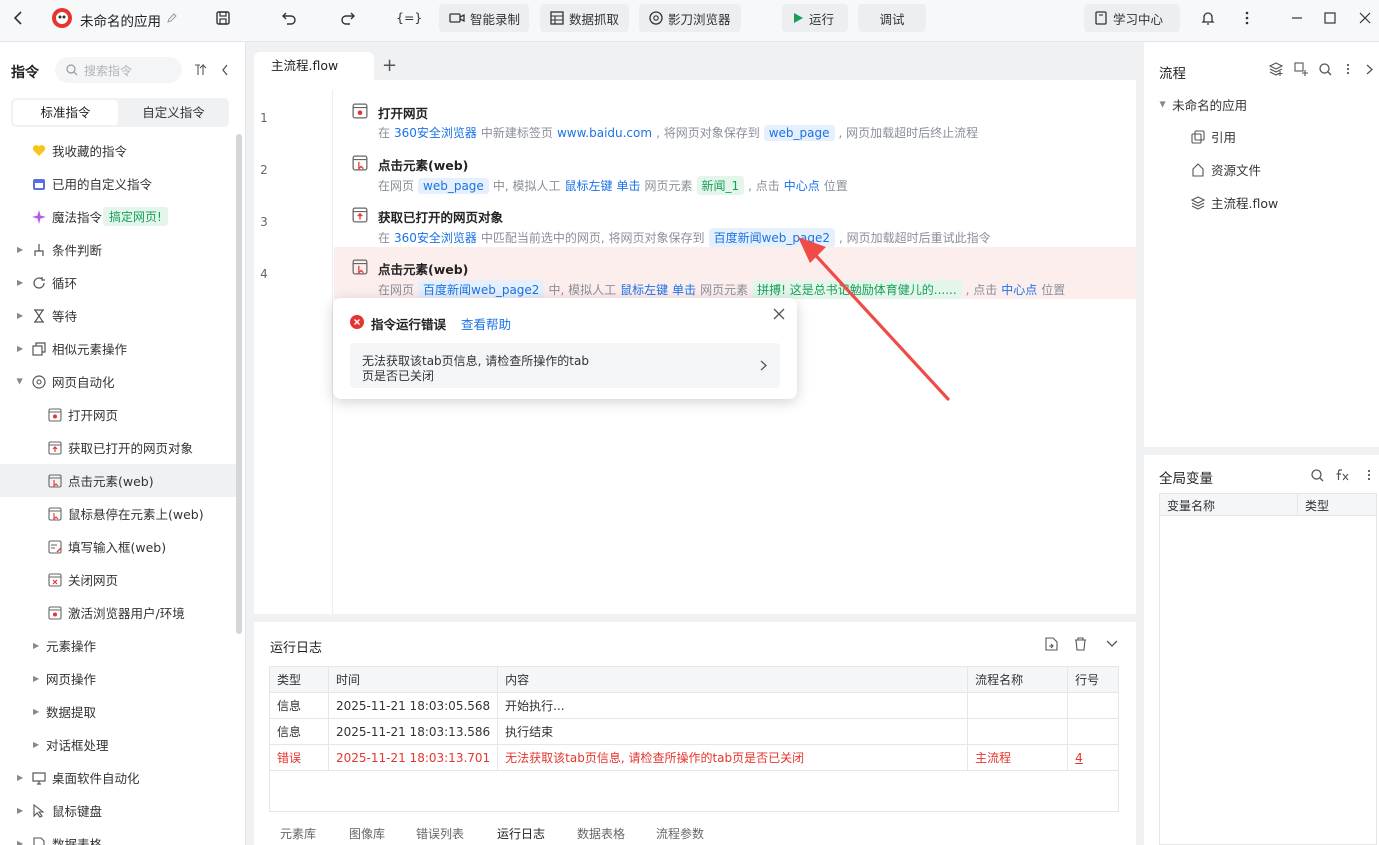 Image resolution: width=1379 pixels, height=845 pixels. I want to click on sidebar-item-web-automation: ▶ 网页自动化, so click(118, 381).